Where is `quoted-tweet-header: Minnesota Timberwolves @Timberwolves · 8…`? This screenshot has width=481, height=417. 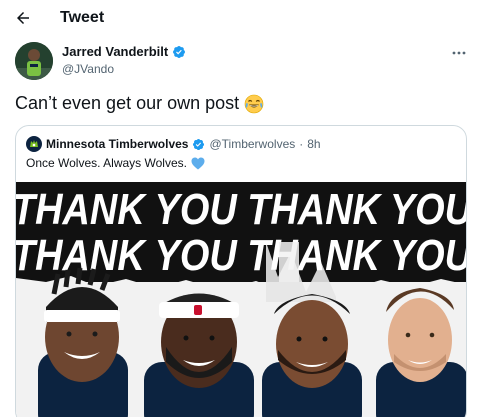 quoted-tweet-header: Minnesota Timberwolves @Timberwolves · 8… is located at coordinates (173, 144).